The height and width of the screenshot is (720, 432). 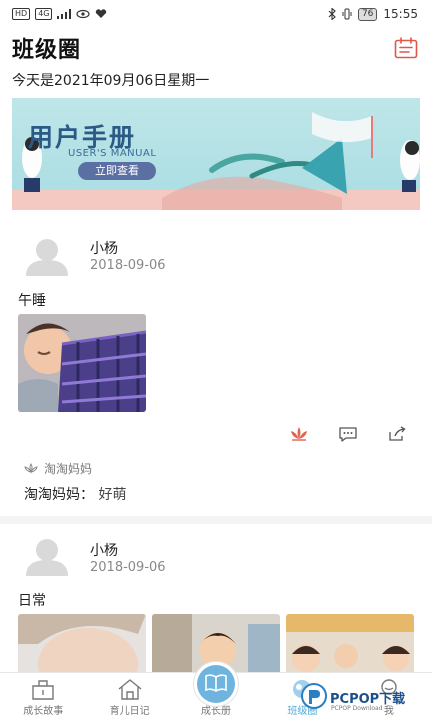 I want to click on lotus-icon, so click(x=299, y=434).